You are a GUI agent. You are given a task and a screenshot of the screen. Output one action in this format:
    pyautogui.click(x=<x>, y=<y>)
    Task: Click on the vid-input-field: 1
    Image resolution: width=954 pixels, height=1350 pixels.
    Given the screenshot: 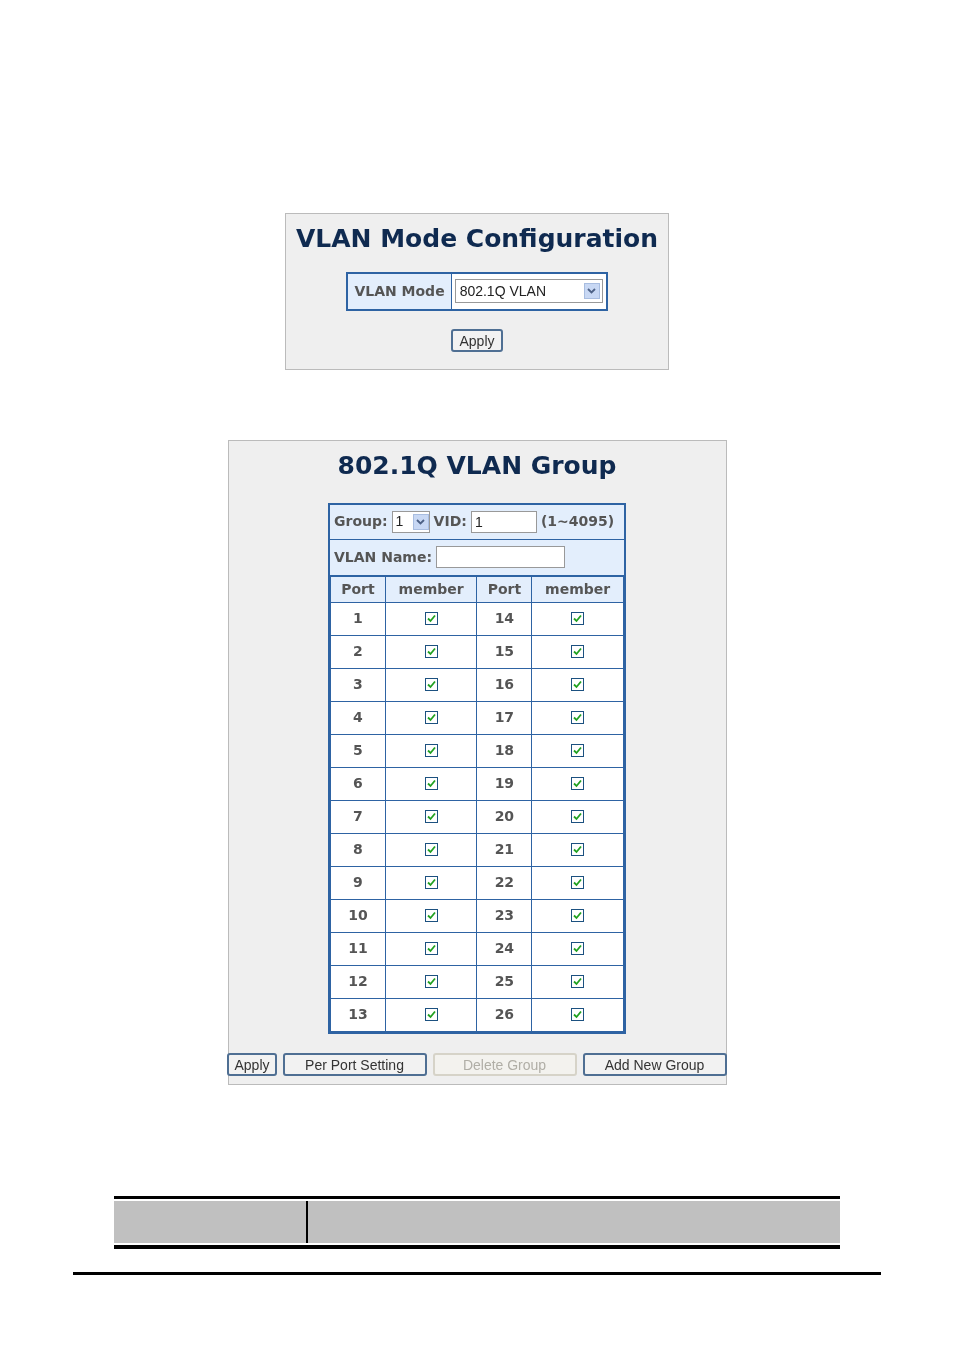 What is the action you would take?
    pyautogui.click(x=503, y=521)
    